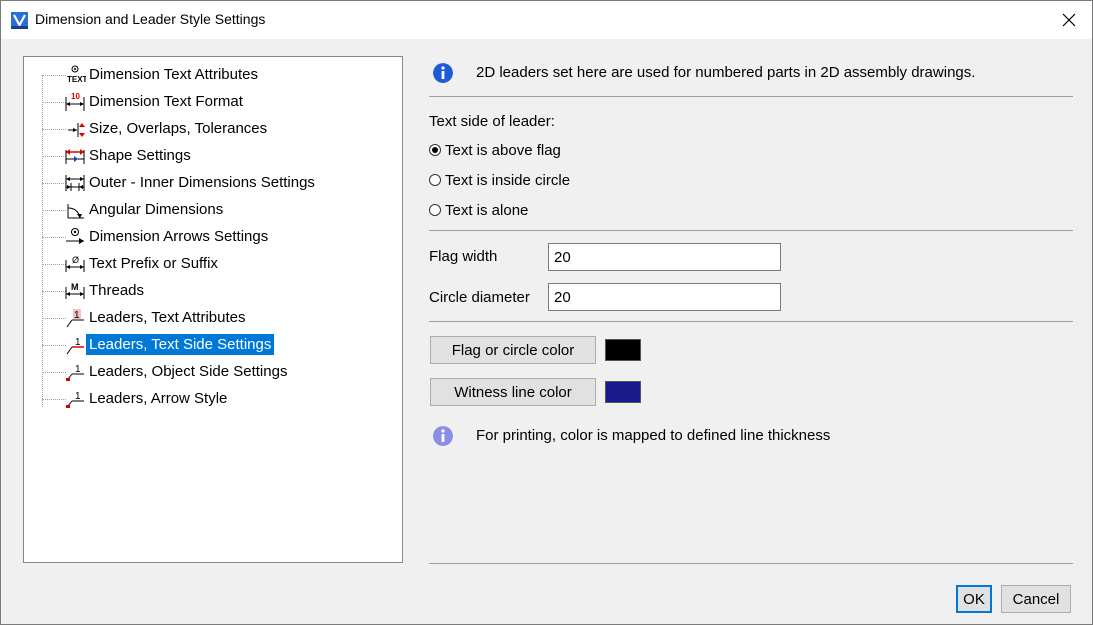 Image resolution: width=1093 pixels, height=625 pixels. Describe the element at coordinates (76, 130) in the screenshot. I see `size-overlaps-icon` at that location.